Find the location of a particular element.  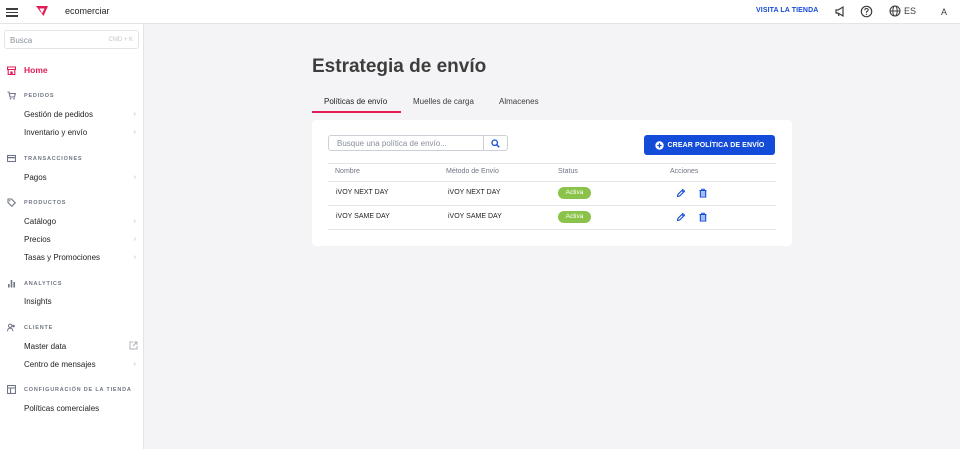

sidebar-item-label: Tasas y Promociones is located at coordinates (62, 257).